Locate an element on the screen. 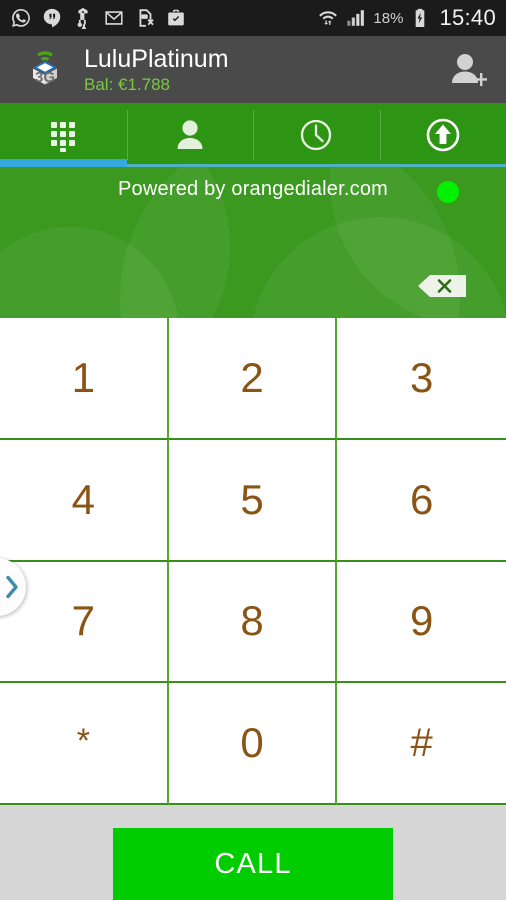  status-bar-notifications is located at coordinates (163, 18).